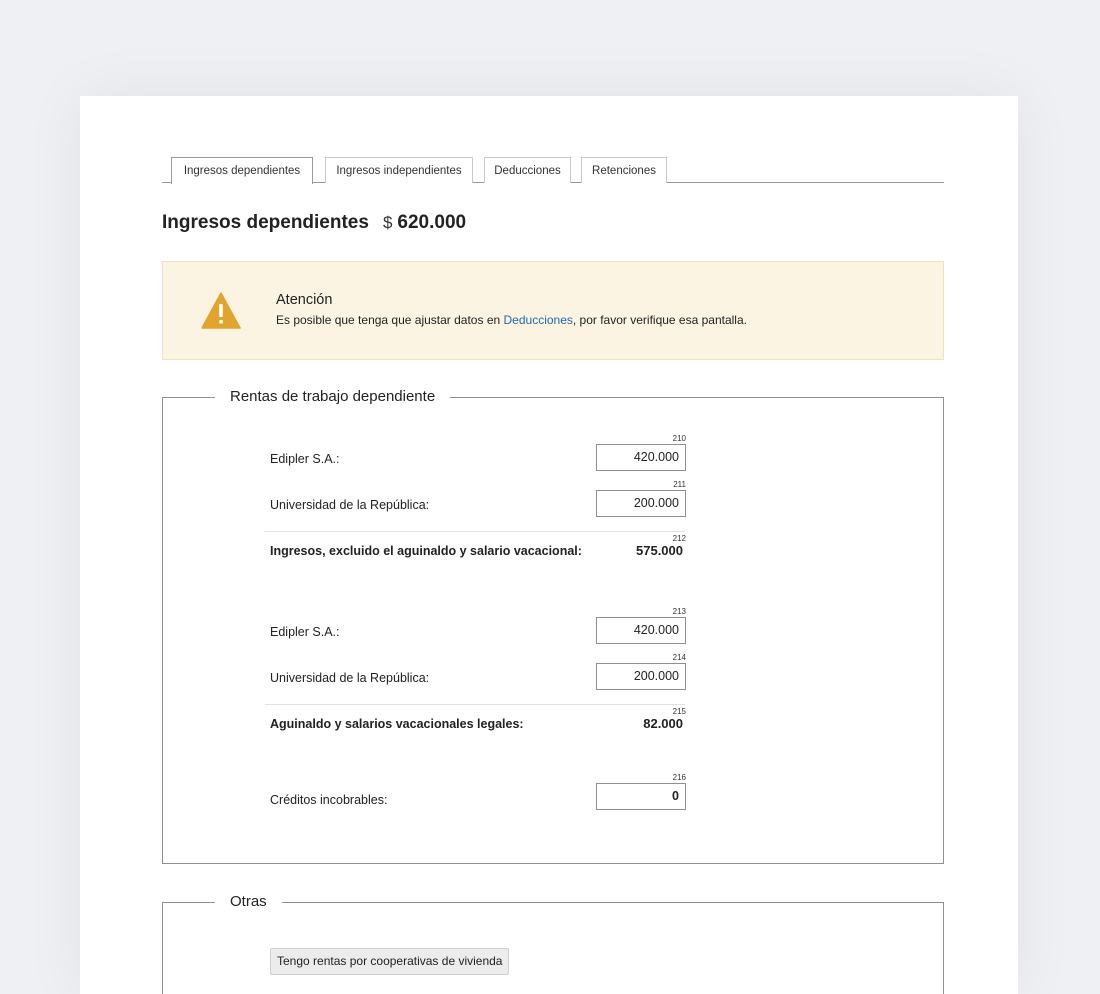 The width and height of the screenshot is (1100, 994). What do you see at coordinates (478, 627) in the screenshot?
I see `row-213: 213 Edipler S.A.: 420.000` at bounding box center [478, 627].